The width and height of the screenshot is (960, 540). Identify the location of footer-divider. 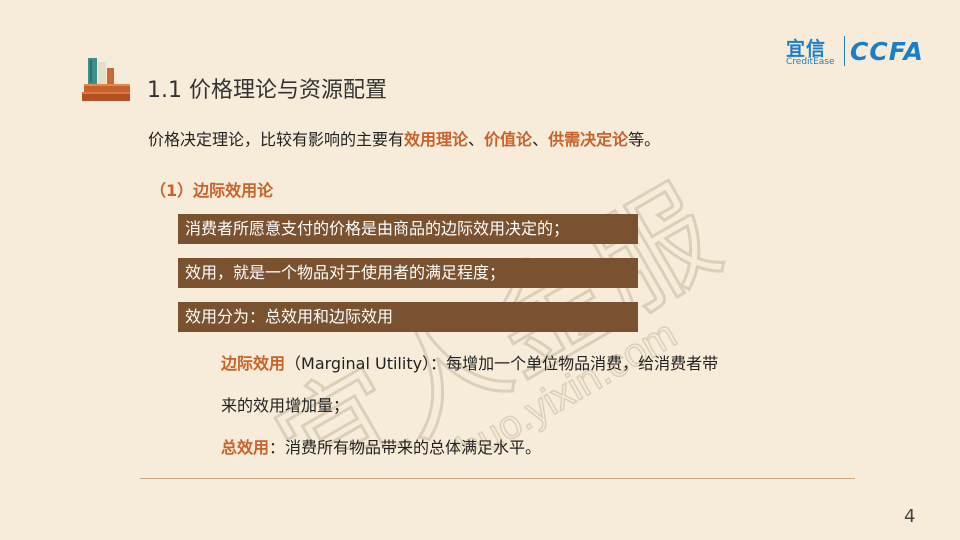
(497, 478).